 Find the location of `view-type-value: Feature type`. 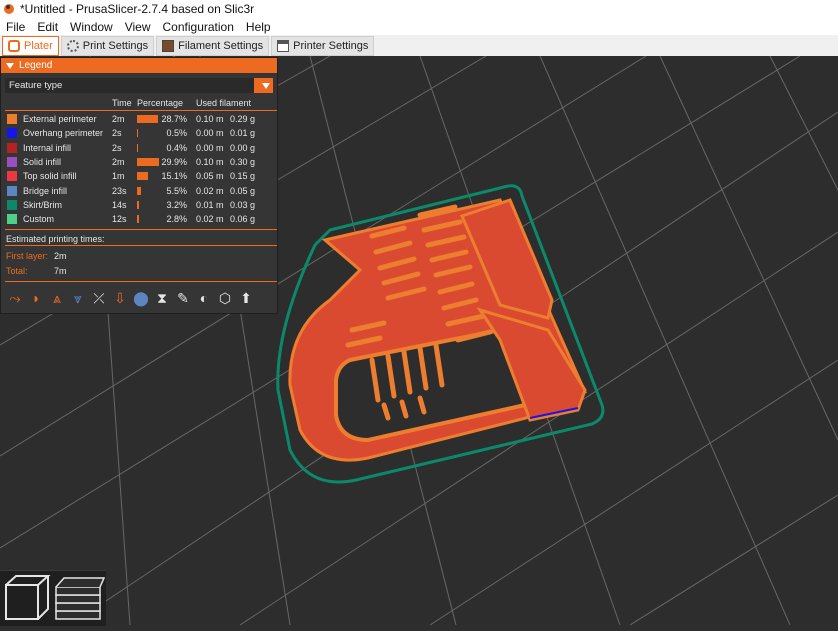

view-type-value: Feature type is located at coordinates (36, 85).